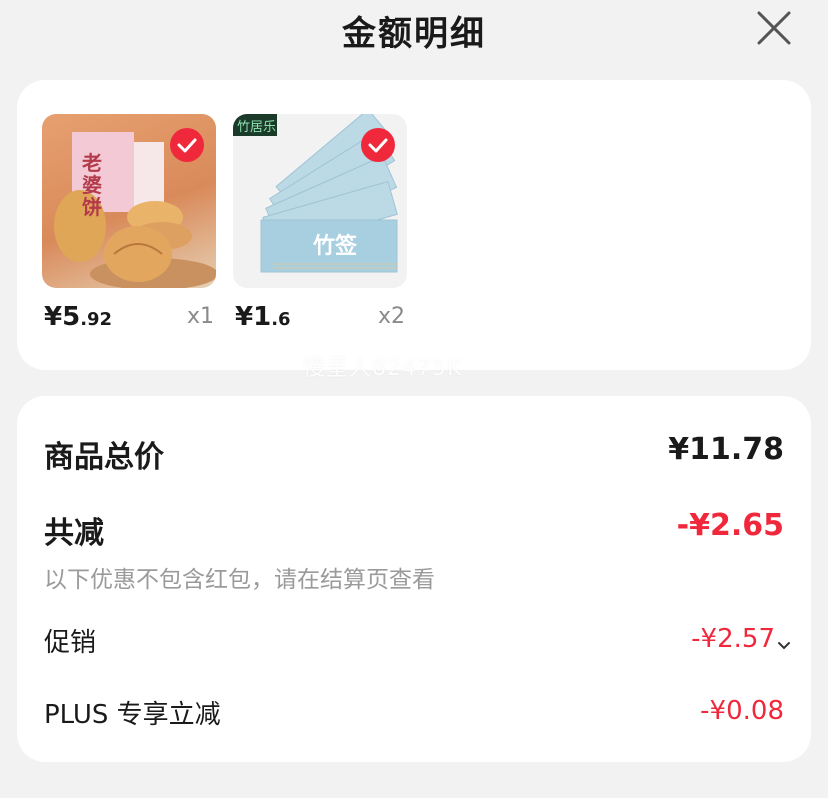  Describe the element at coordinates (774, 28) in the screenshot. I see `close-icon` at that location.